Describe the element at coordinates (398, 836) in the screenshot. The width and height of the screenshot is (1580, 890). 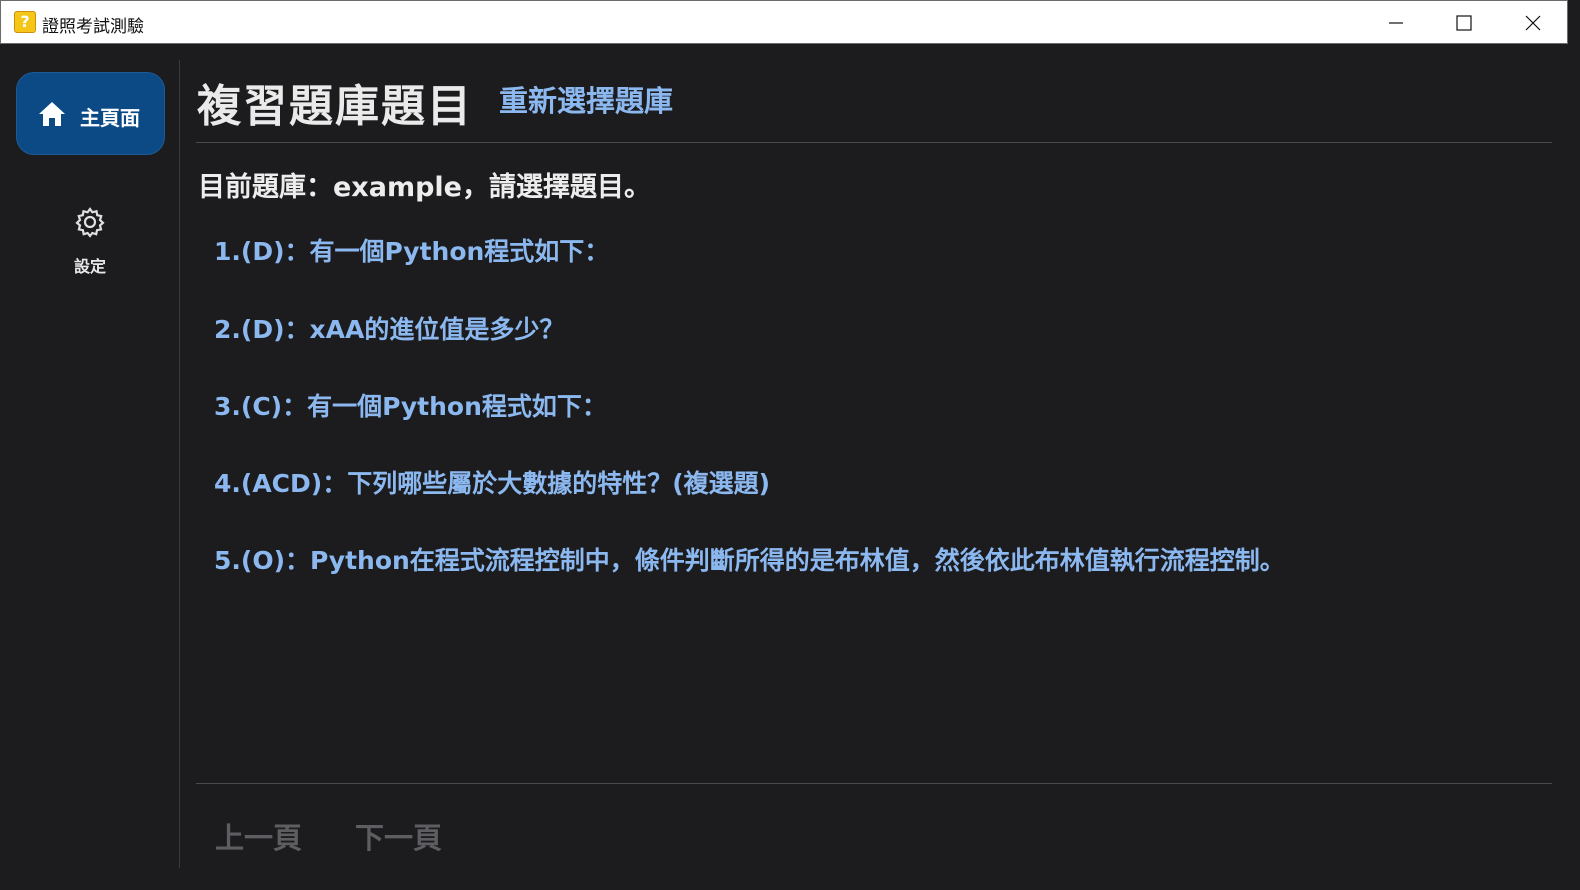
I see `next-page-button: 下一頁` at that location.